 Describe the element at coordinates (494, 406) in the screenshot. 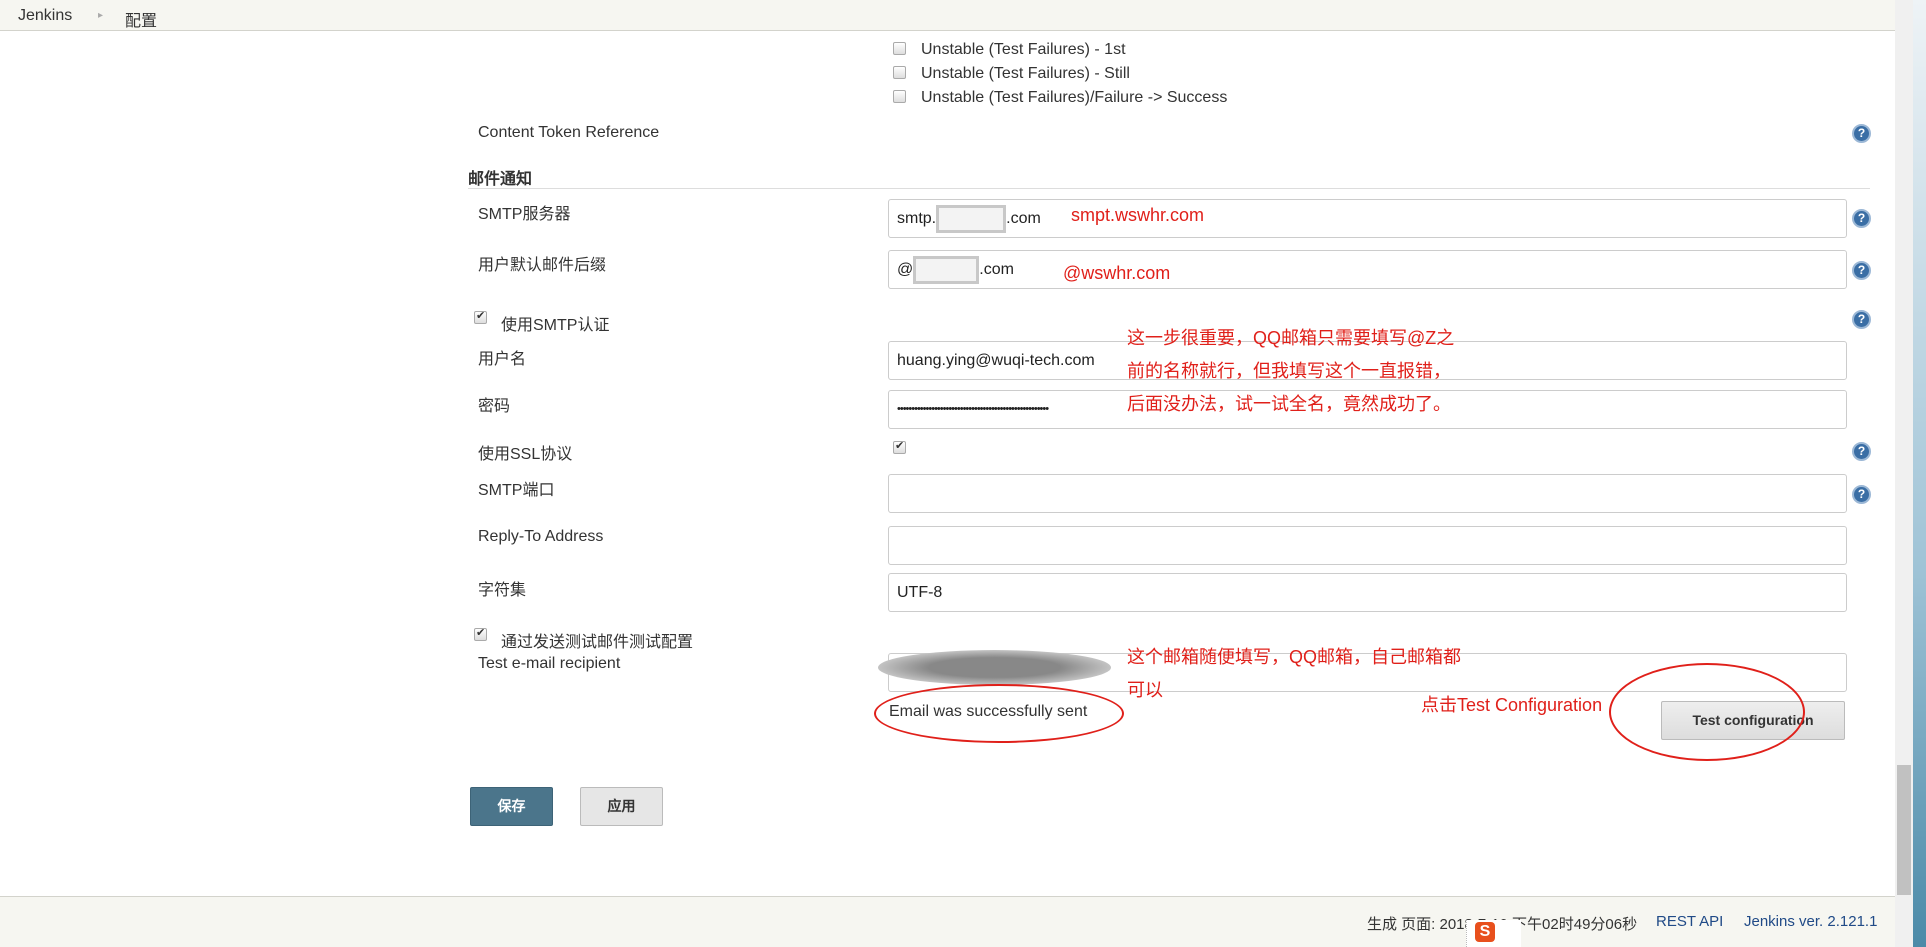

I see `password-label: 密码` at that location.